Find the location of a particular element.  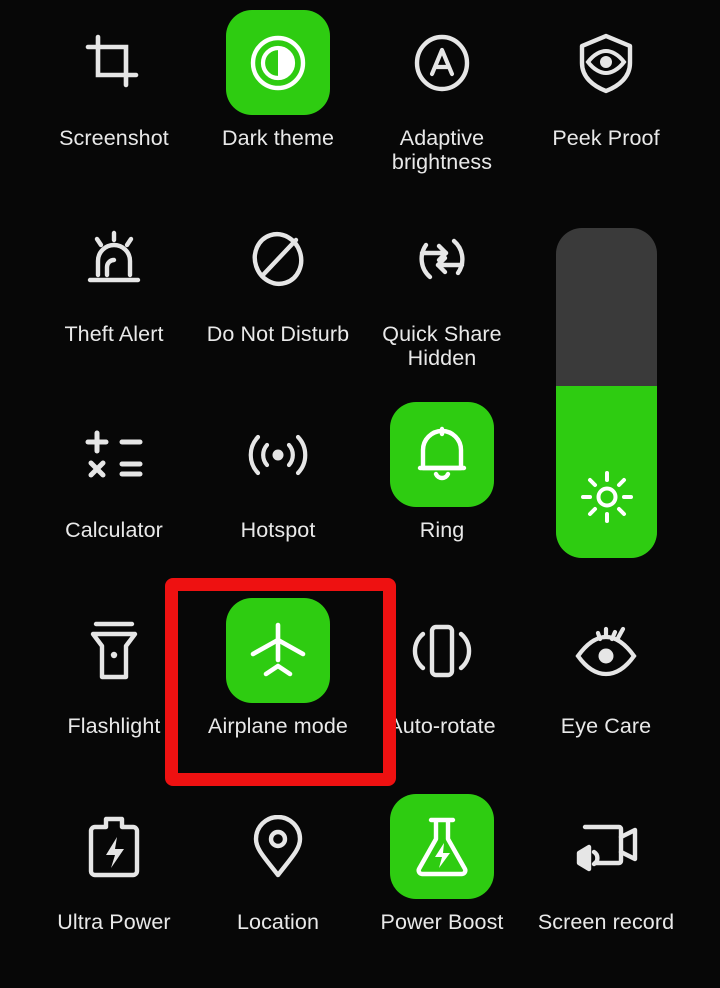

tile-quick-share: Quick Share Hidden is located at coordinates (442, 294).